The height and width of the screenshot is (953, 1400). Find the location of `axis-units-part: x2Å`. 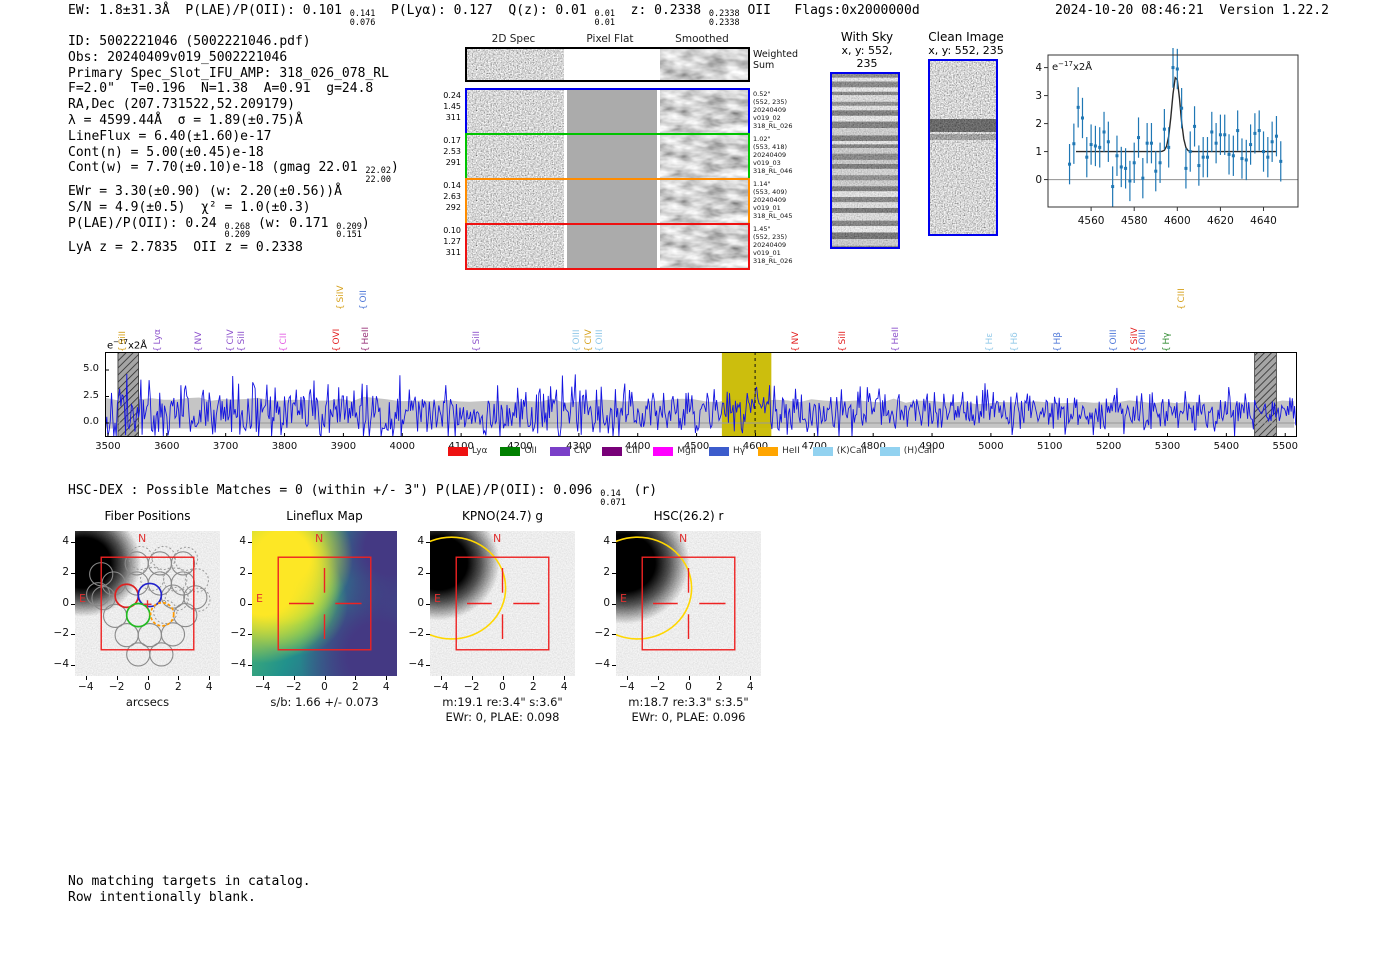

axis-units-part: x2Å is located at coordinates (137, 346).